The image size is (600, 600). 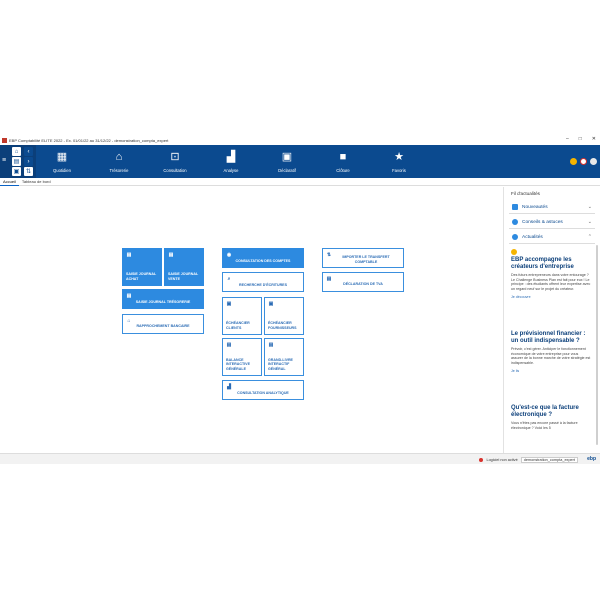 I want to click on help-icon, so click(x=583, y=161).